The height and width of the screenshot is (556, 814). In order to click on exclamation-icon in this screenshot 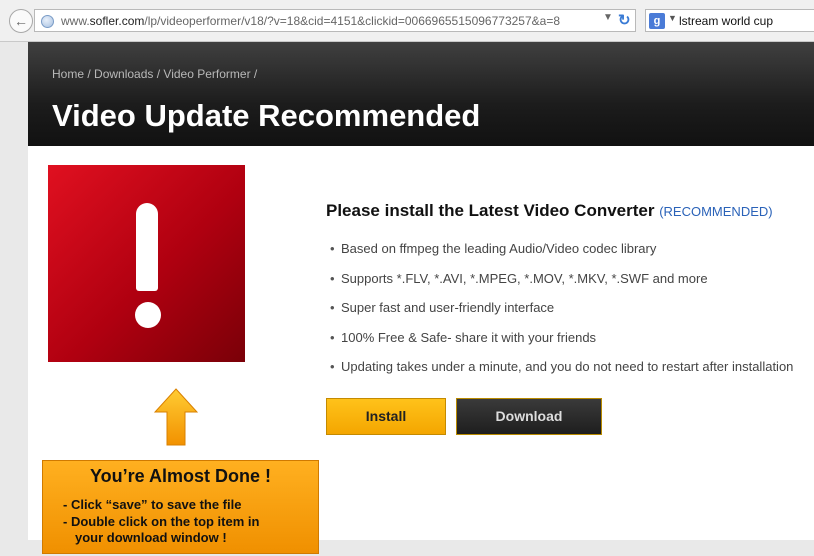, I will do `click(146, 263)`.